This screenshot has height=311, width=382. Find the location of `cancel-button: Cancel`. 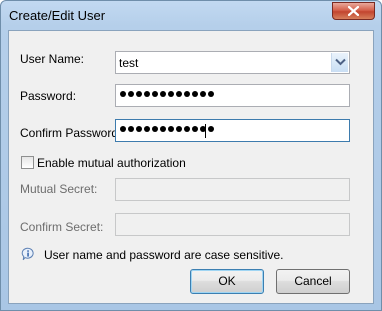

cancel-button: Cancel is located at coordinates (313, 281).